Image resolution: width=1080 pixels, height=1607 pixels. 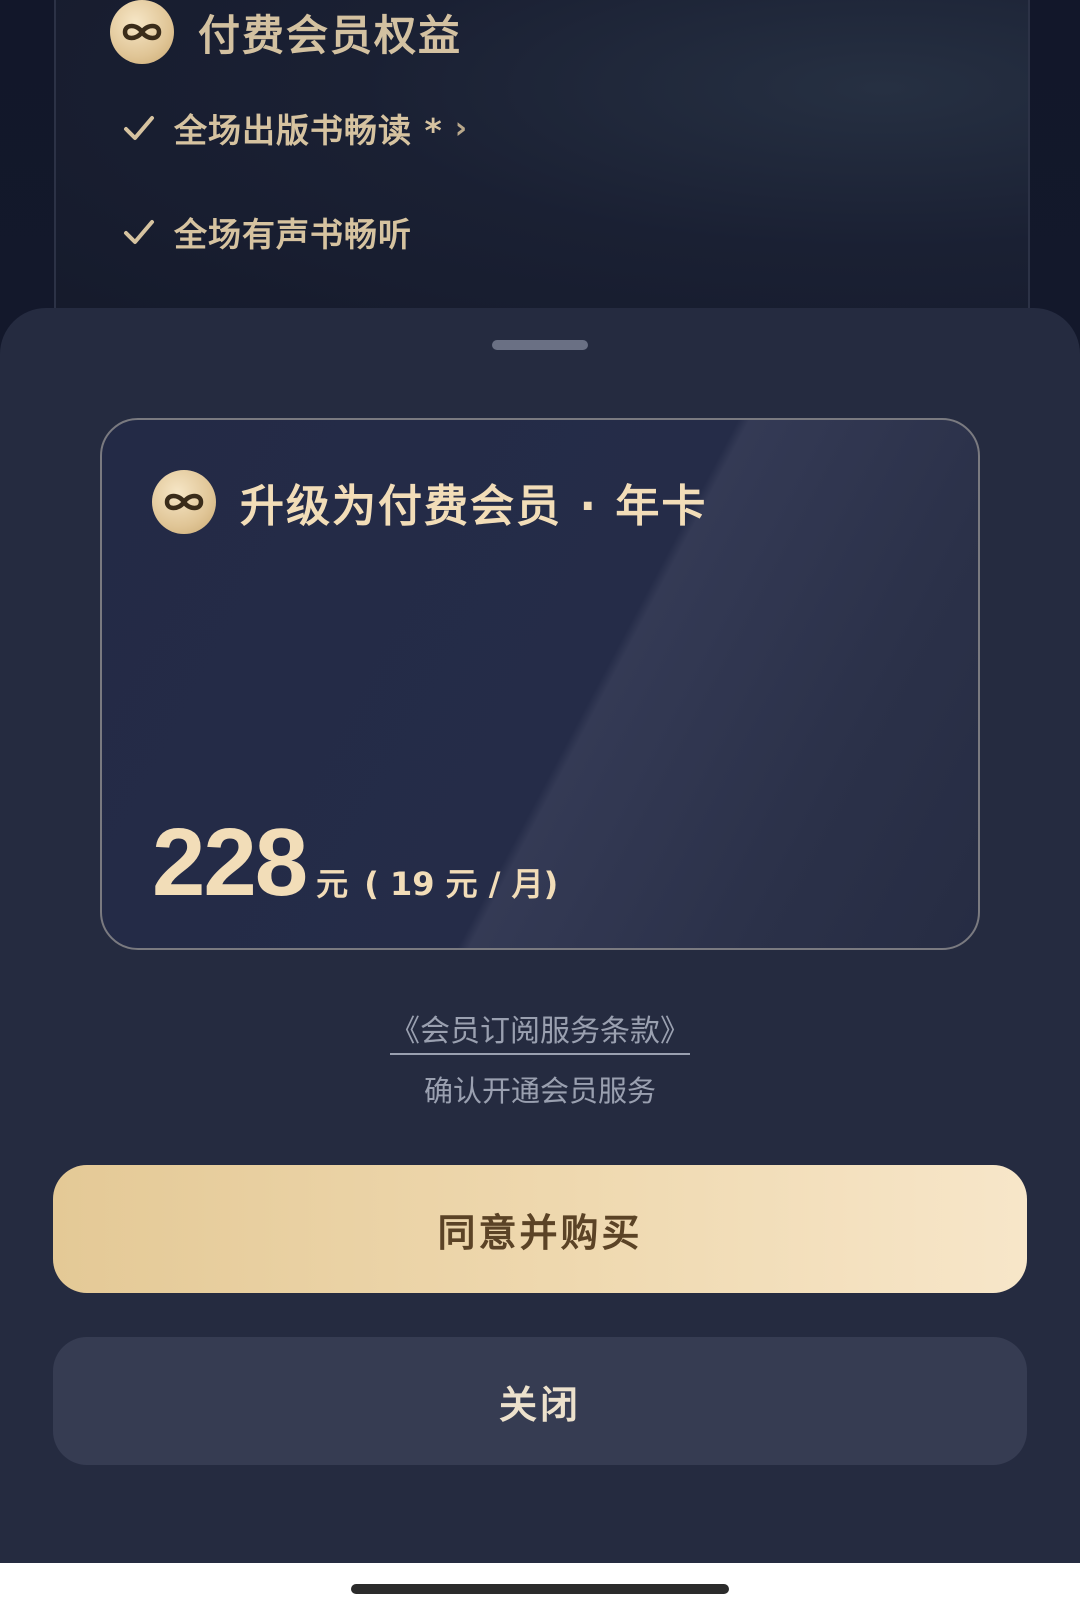 I want to click on plan-title: 升级为付费会员 · 年卡, so click(x=474, y=506).